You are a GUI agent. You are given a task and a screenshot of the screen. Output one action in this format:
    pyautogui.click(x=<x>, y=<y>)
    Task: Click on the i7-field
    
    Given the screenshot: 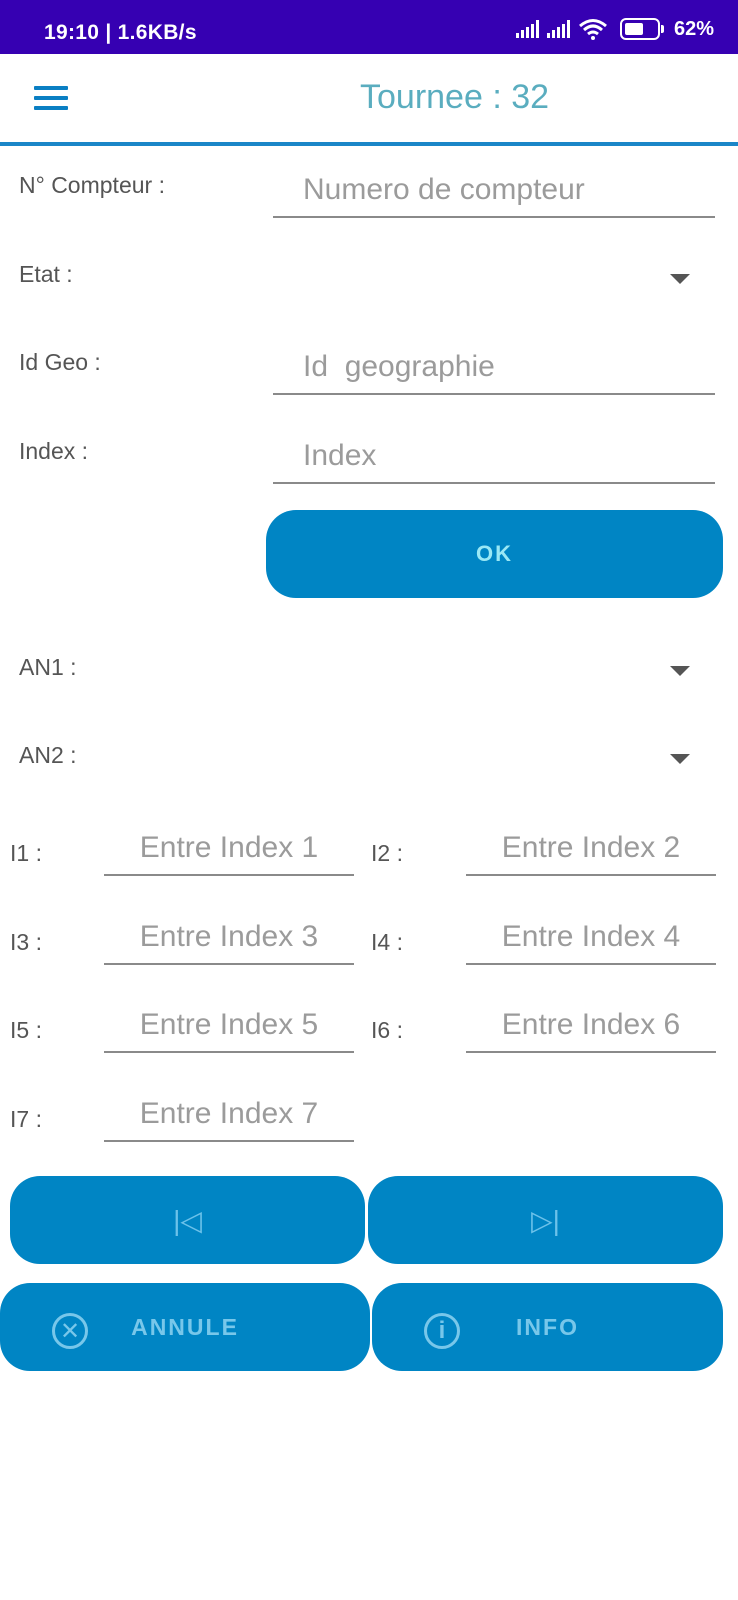 What is the action you would take?
    pyautogui.click(x=229, y=1115)
    